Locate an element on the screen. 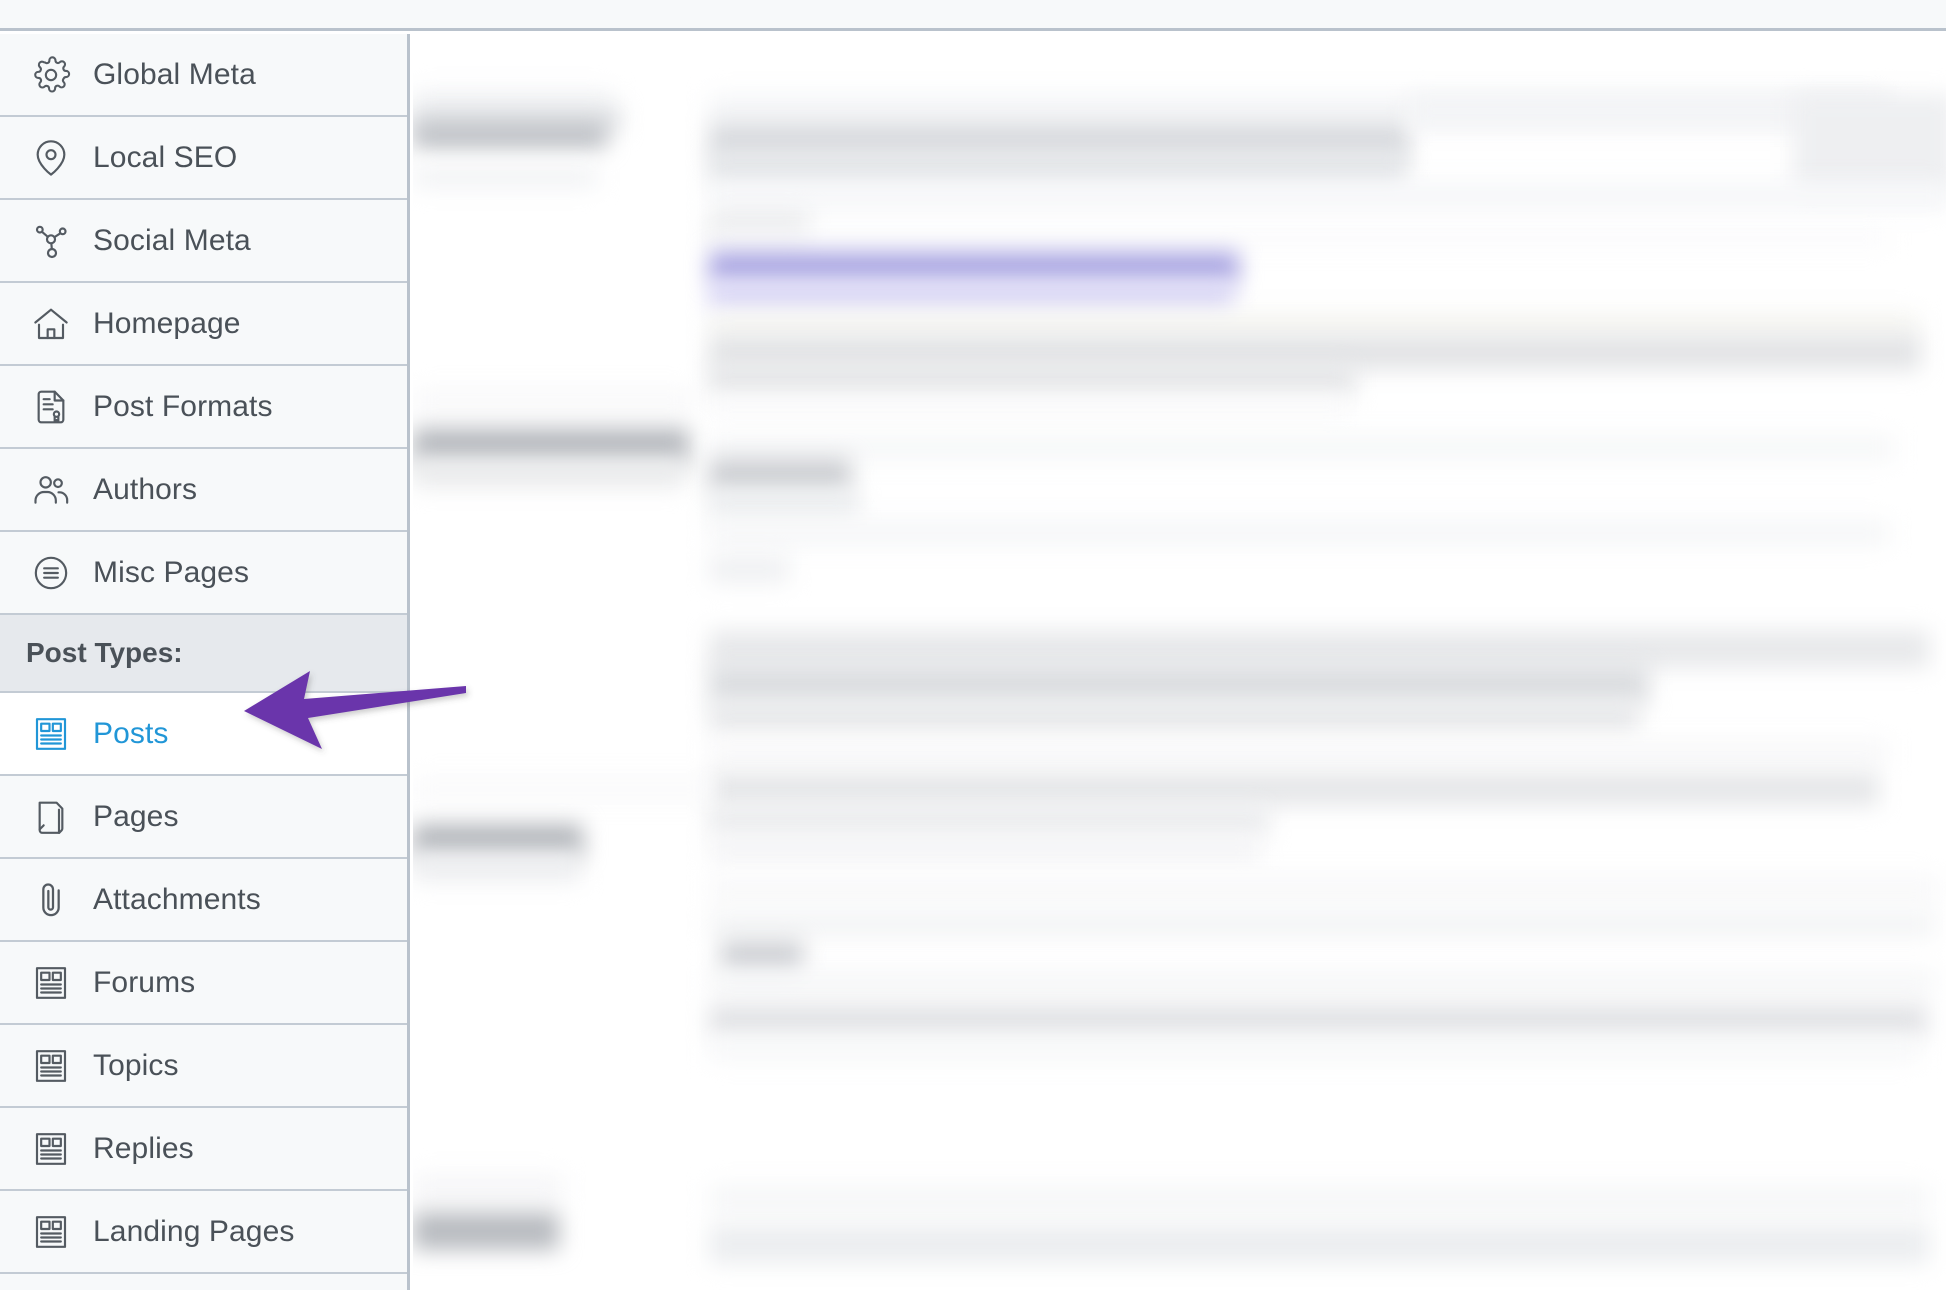 The image size is (1946, 1290). sidebar-item-landing-pages: Landing Pages is located at coordinates (203, 1232).